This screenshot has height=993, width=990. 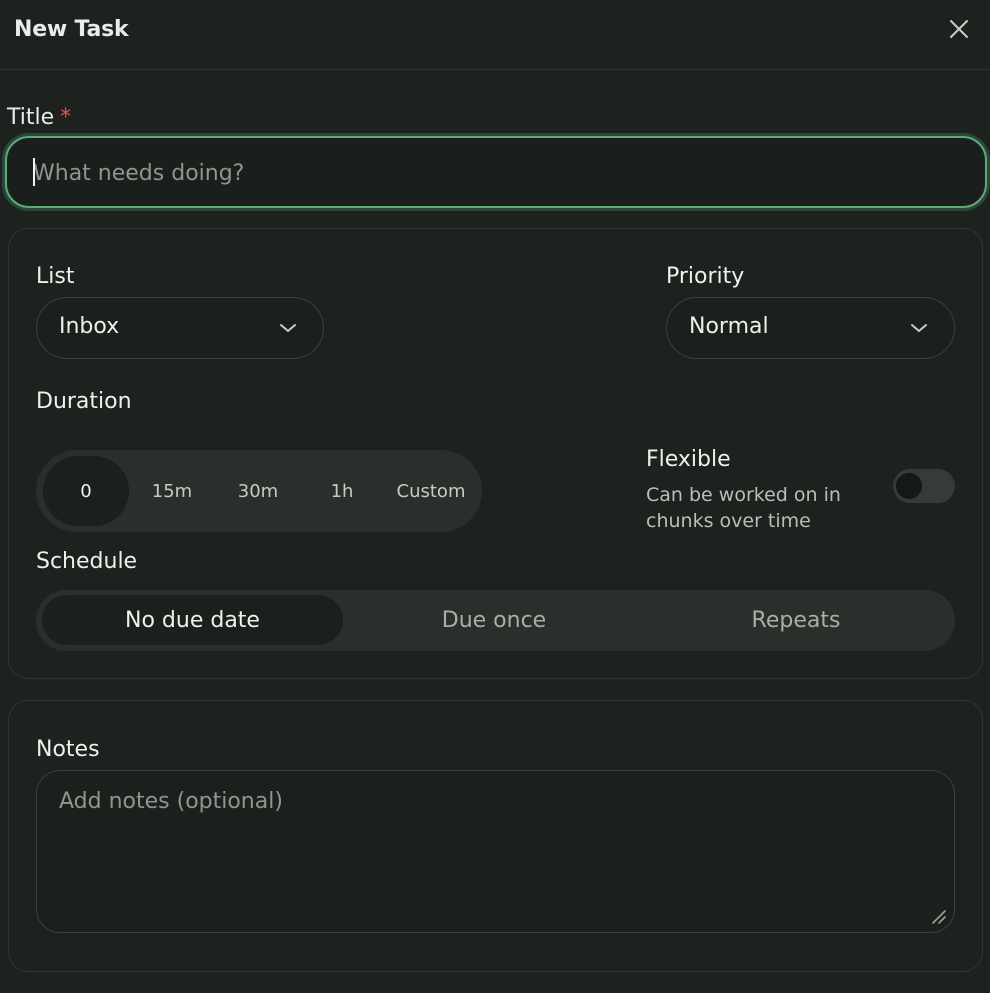 I want to click on duration-option-30m: 30m, so click(x=258, y=491).